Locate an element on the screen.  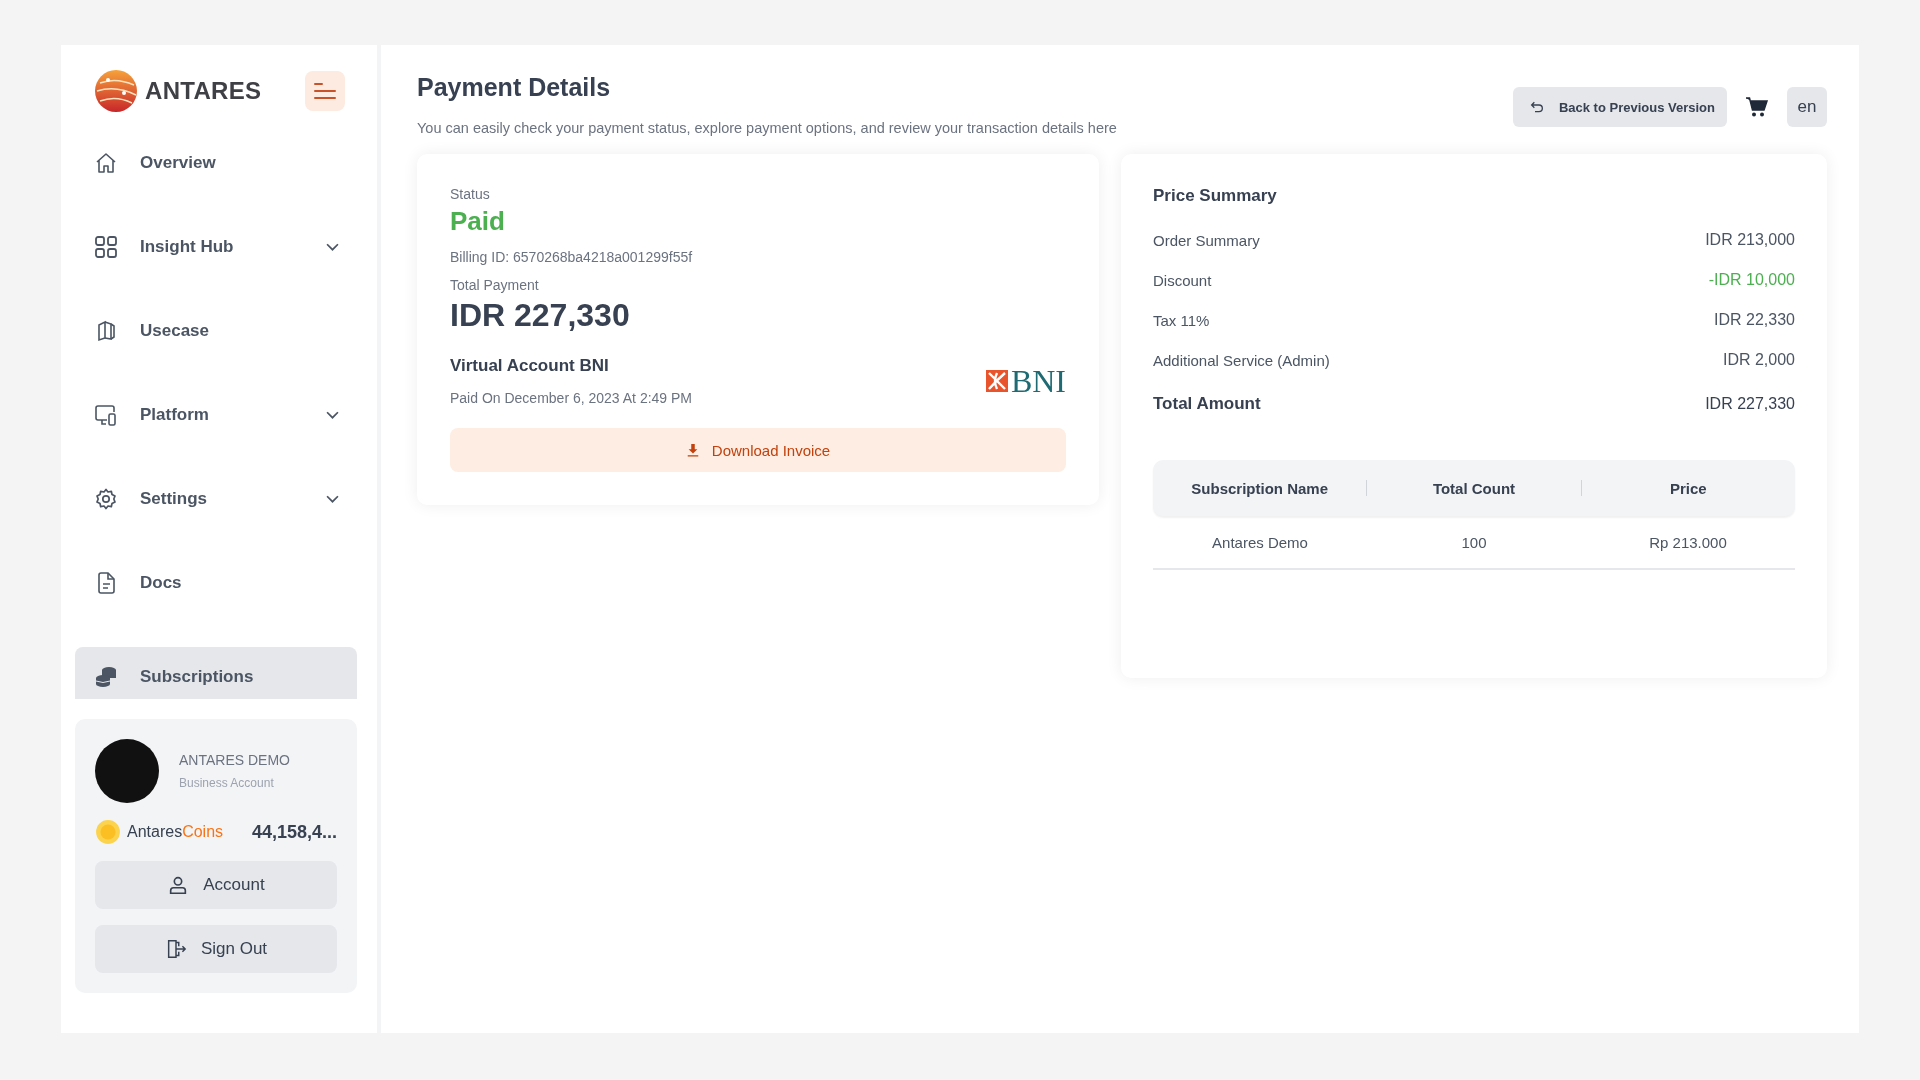
coins-label: AntaresCoins is located at coordinates (175, 832).